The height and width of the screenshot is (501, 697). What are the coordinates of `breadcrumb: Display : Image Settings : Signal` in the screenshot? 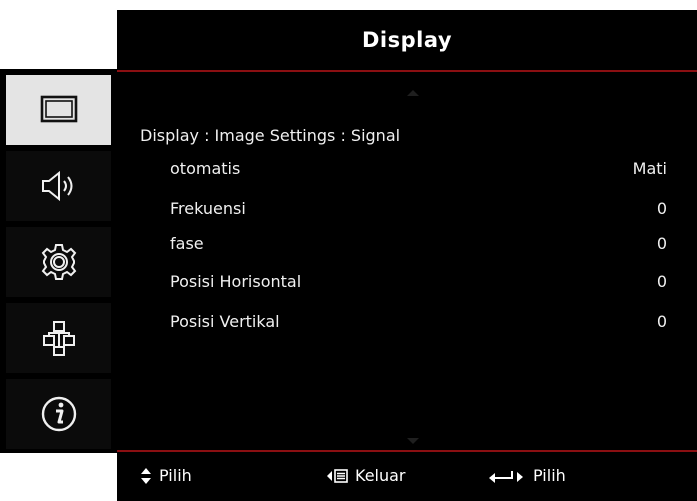 It's located at (270, 135).